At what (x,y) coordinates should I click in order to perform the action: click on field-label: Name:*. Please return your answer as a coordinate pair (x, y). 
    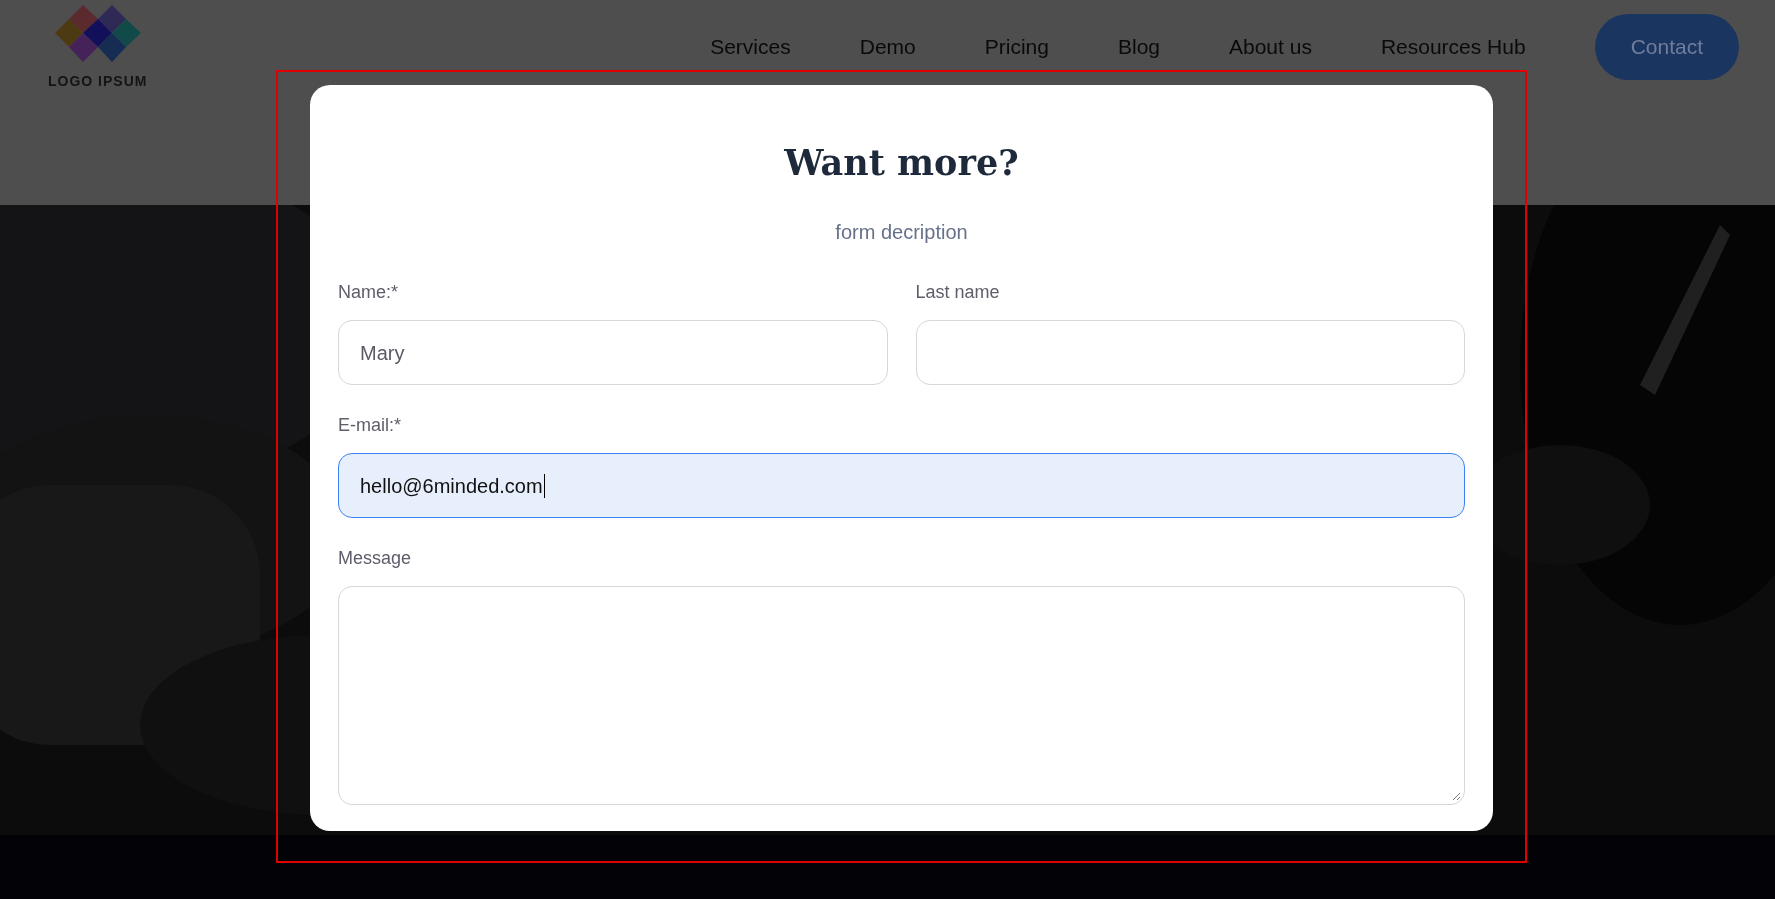
    Looking at the image, I should click on (369, 292).